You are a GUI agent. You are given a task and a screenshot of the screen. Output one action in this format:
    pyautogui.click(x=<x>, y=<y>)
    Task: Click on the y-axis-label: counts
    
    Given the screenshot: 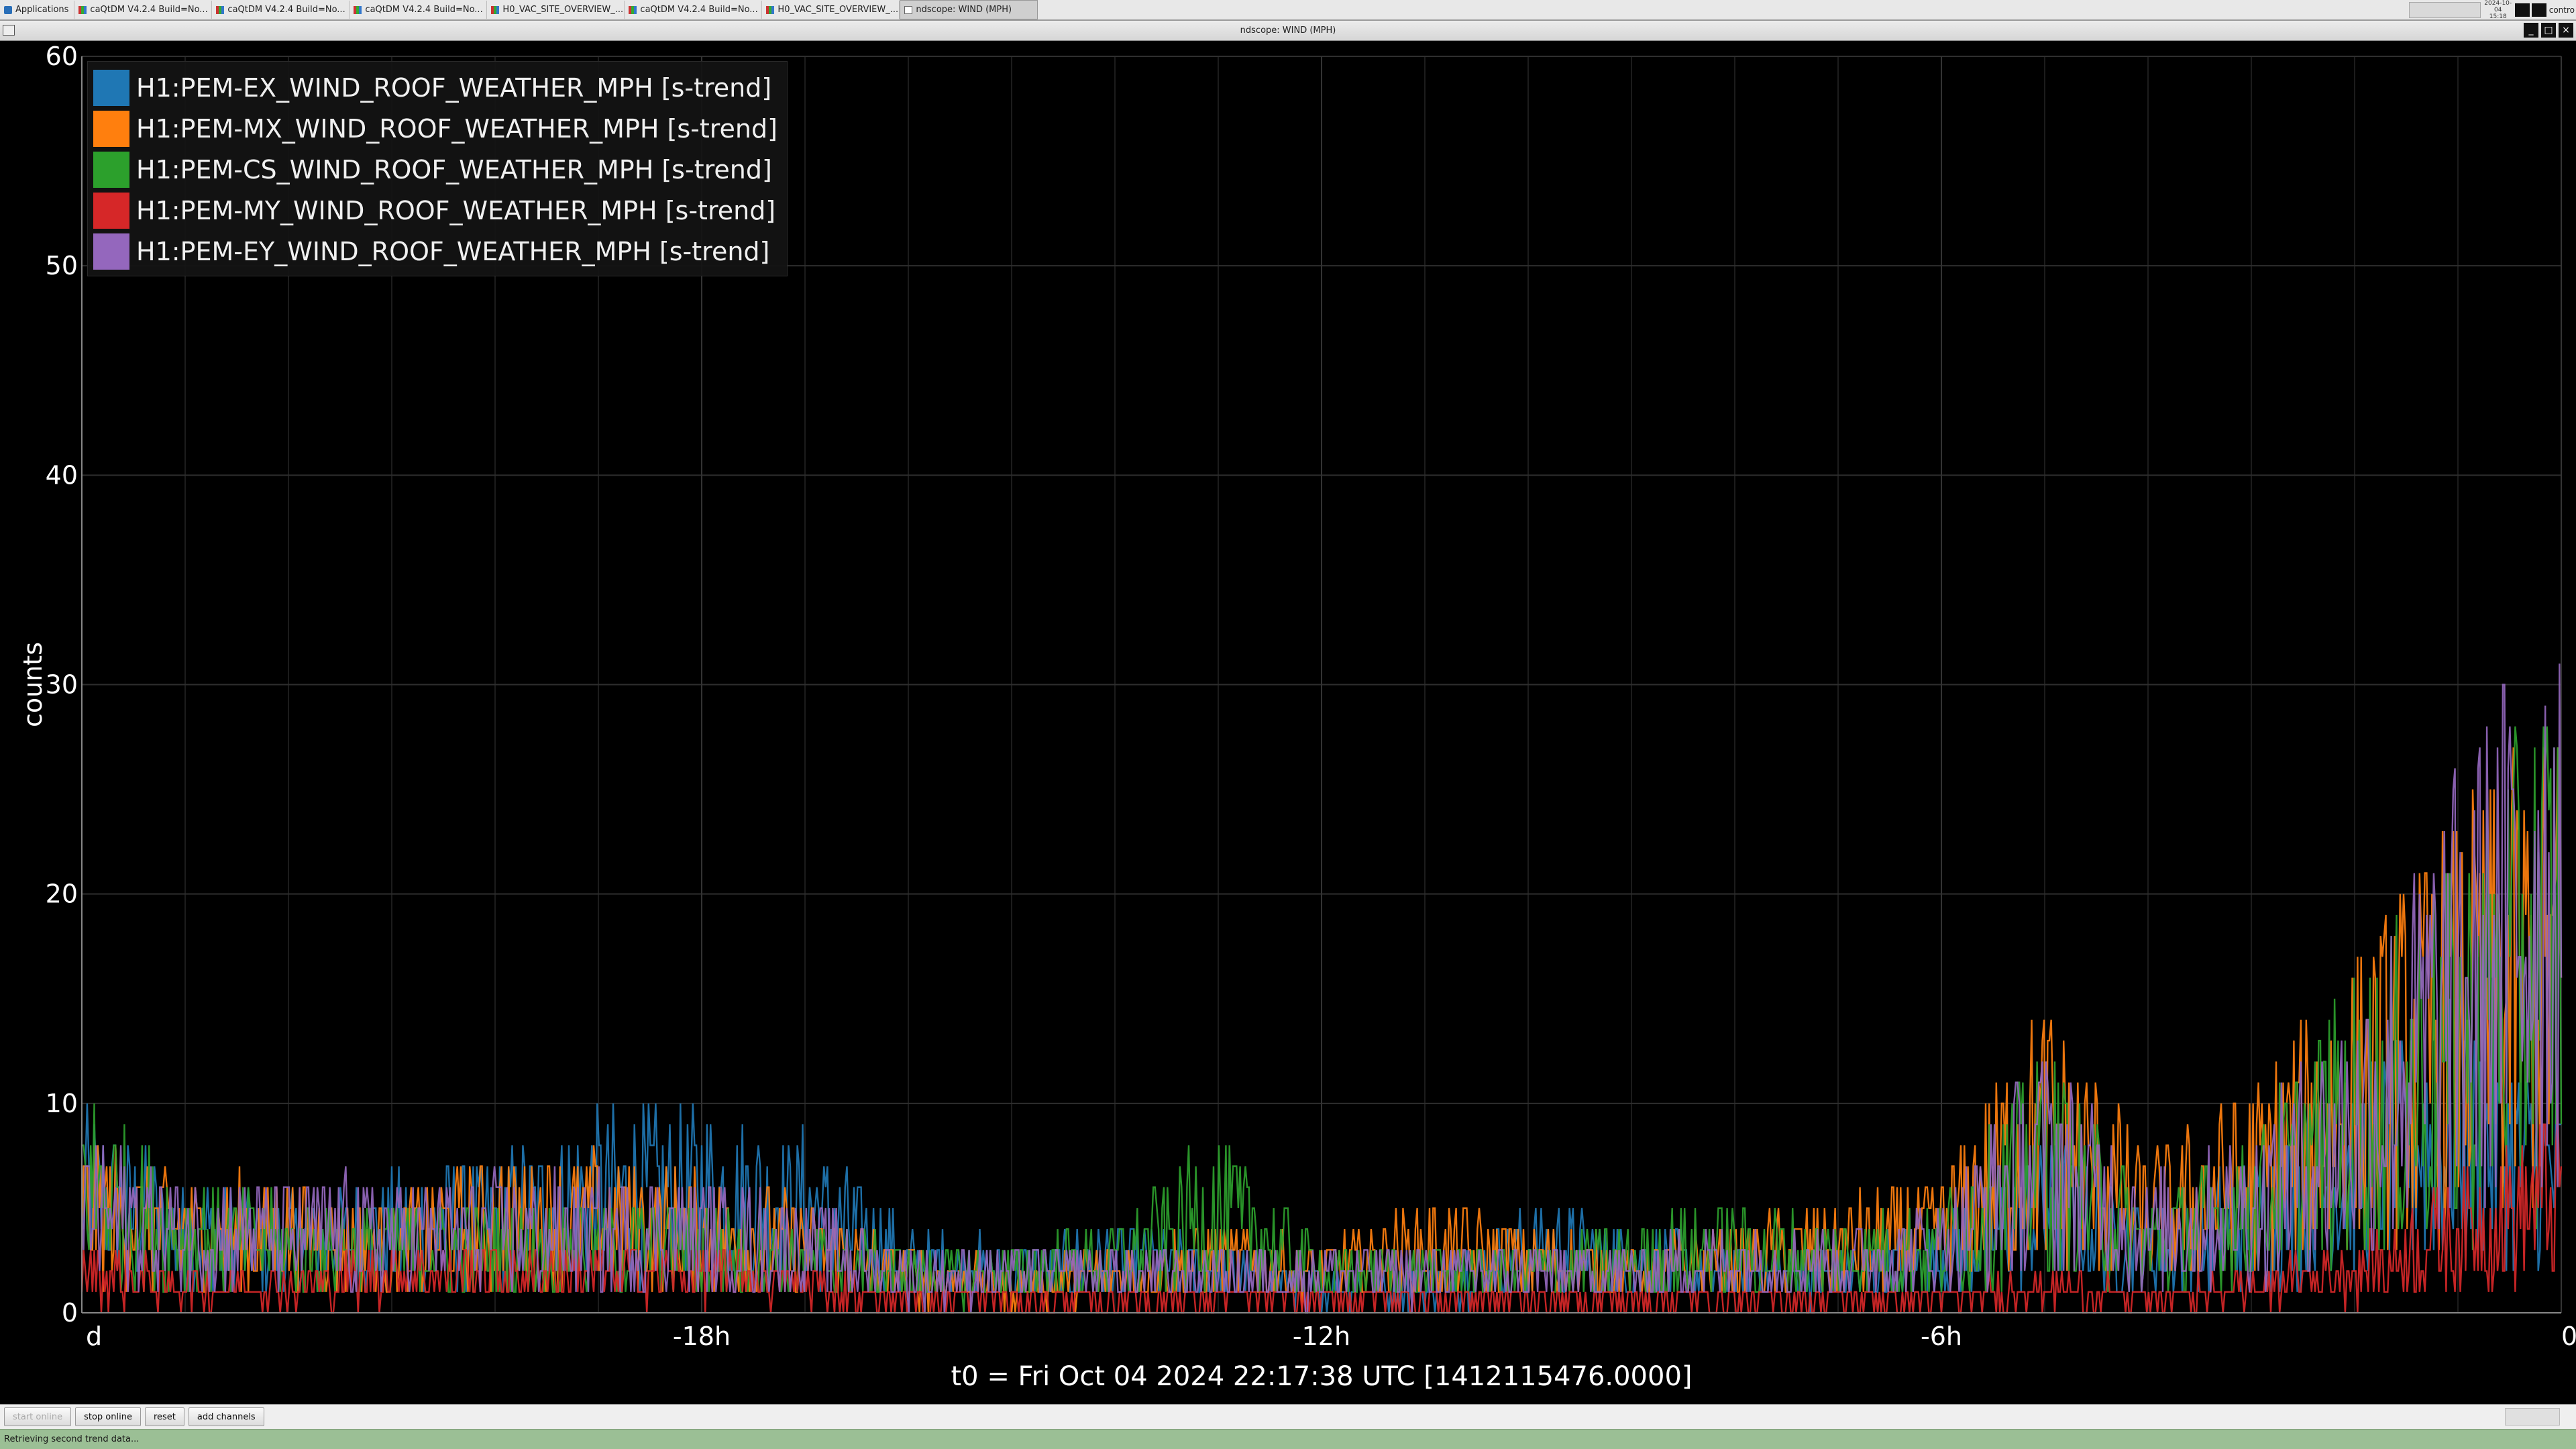 What is the action you would take?
    pyautogui.click(x=33, y=684)
    